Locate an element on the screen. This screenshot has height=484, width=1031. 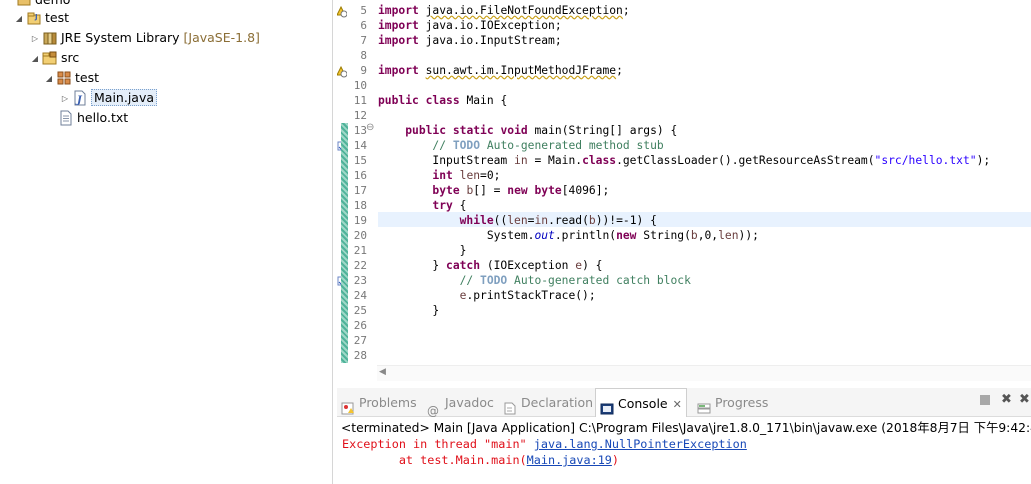
line-number: 22 is located at coordinates (360, 265).